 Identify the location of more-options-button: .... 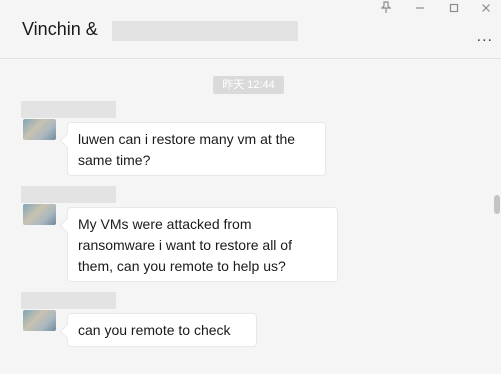
(485, 37).